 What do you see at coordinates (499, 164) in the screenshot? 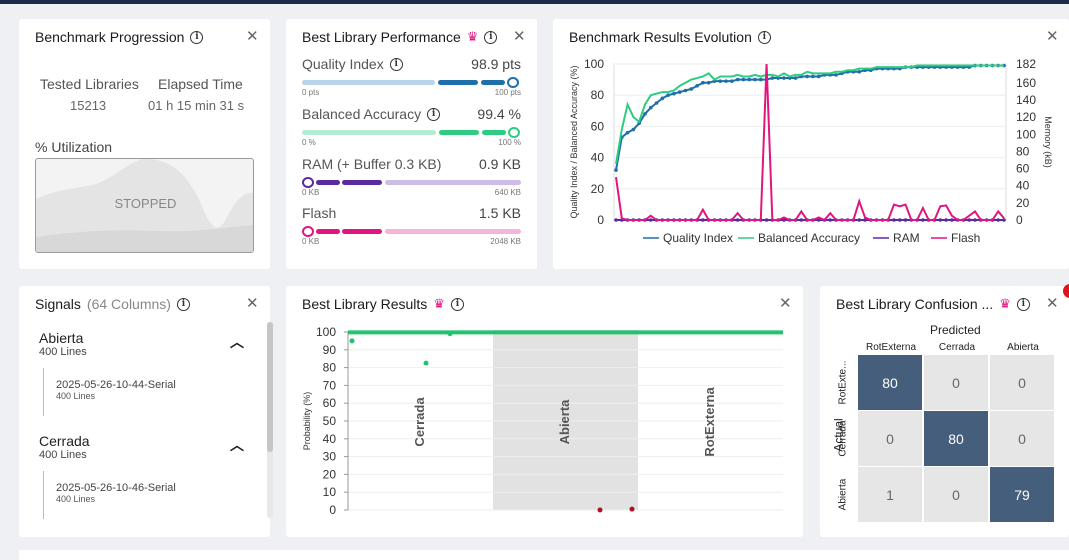
I see `metric-value: 0.9 KB` at bounding box center [499, 164].